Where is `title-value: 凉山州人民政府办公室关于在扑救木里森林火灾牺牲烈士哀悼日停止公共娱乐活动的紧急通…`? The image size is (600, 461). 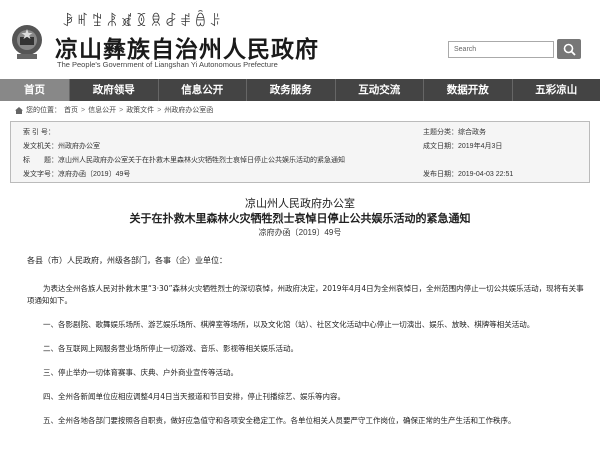 title-value: 凉山州人民政府办公室关于在扑救木里森林火灾牺牲烈士哀悼日停止公共娱乐活动的紧急通… is located at coordinates (201, 160).